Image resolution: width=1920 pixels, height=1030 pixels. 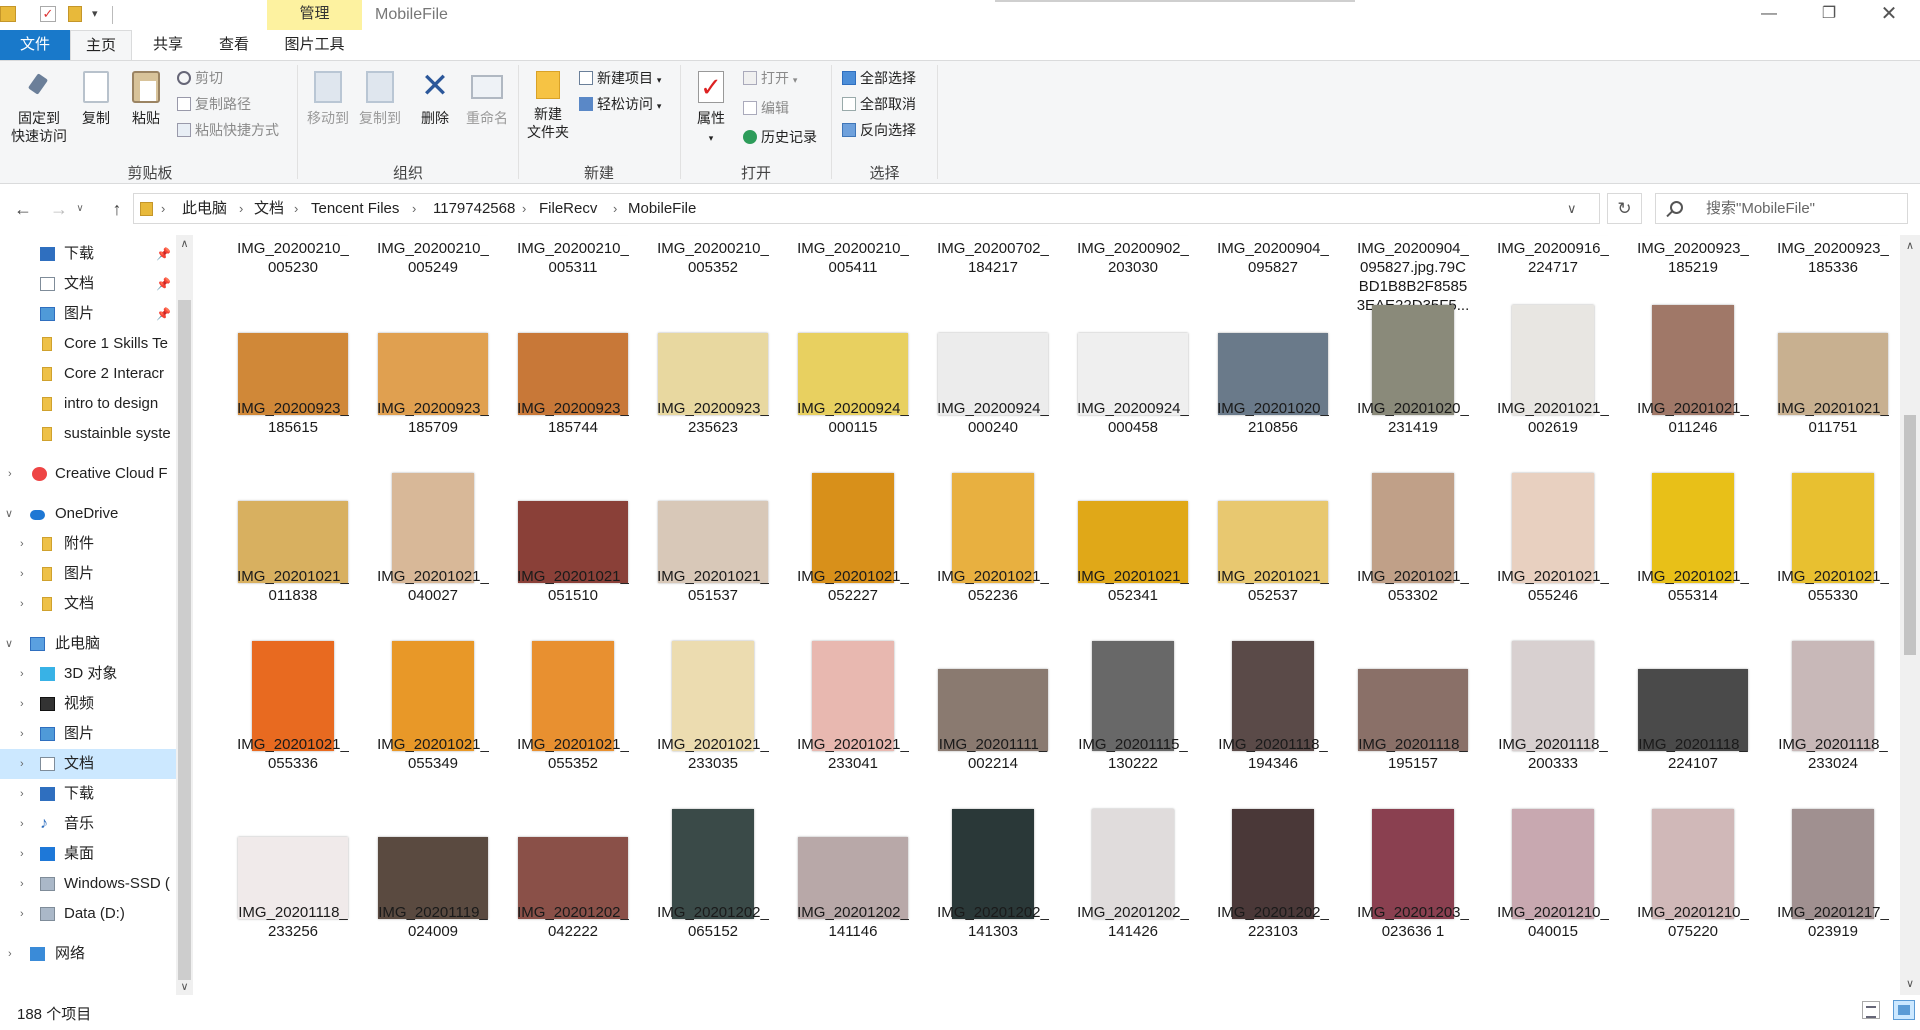 I want to click on edit-button: 编辑, so click(x=766, y=108).